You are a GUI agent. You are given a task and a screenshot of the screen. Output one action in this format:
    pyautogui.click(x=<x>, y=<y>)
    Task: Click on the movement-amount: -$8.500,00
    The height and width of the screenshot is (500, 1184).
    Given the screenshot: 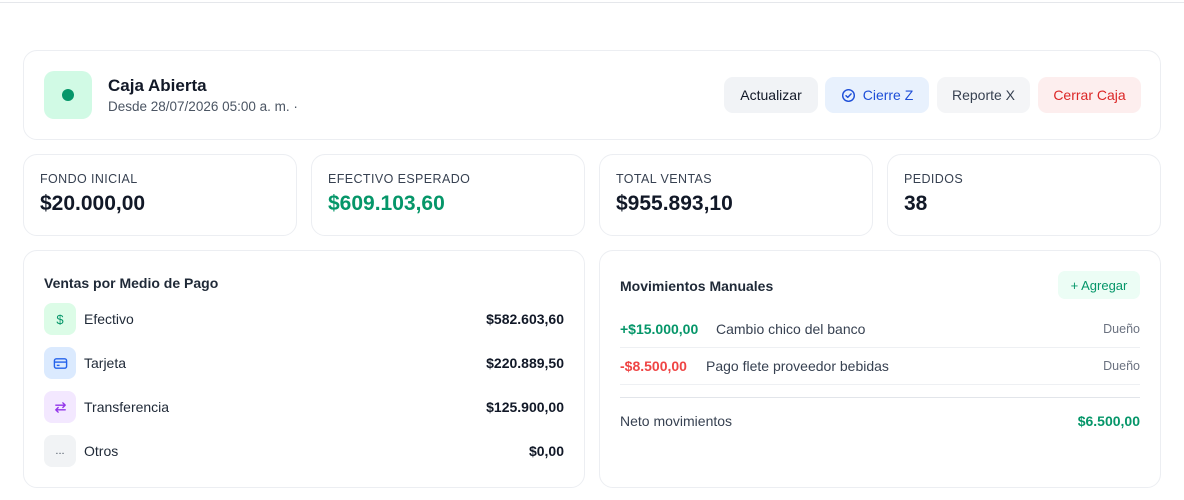 What is the action you would take?
    pyautogui.click(x=653, y=366)
    